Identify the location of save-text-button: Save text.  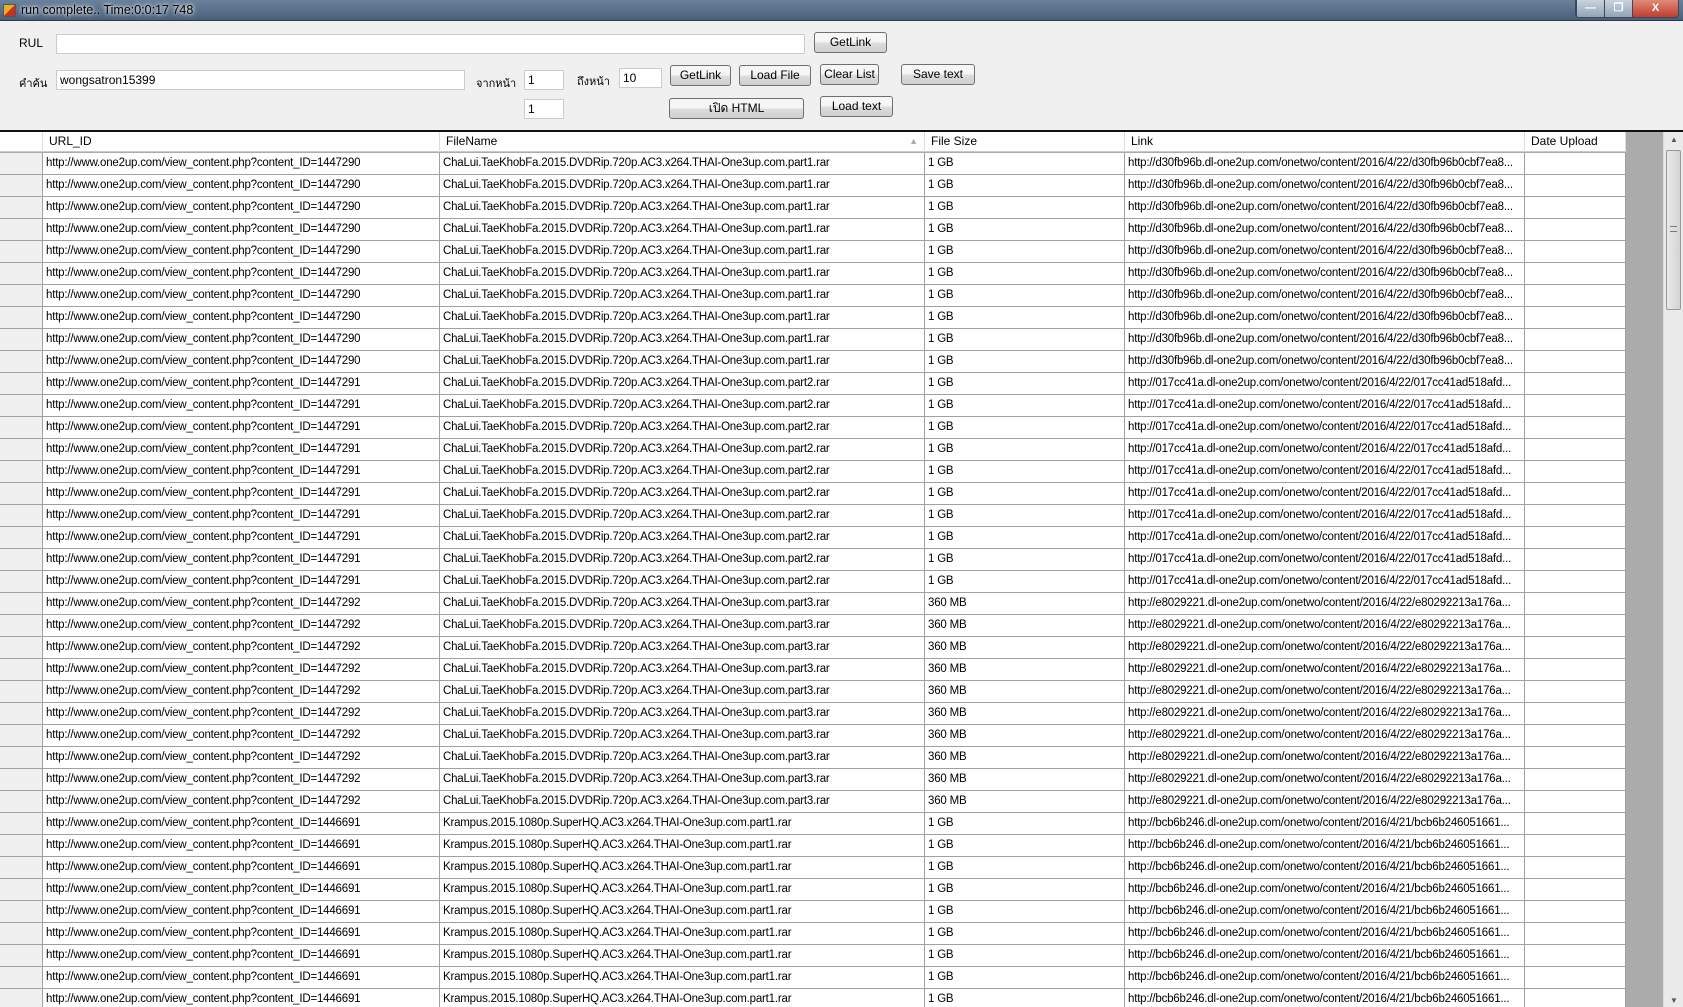
(938, 74).